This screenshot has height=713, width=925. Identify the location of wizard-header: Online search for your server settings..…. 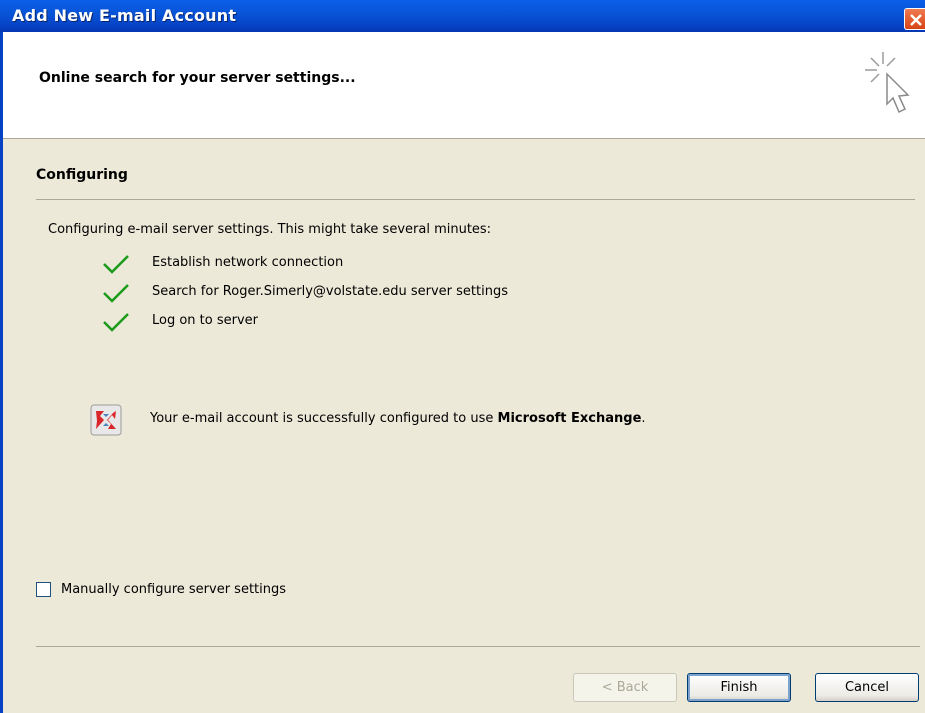
(464, 85).